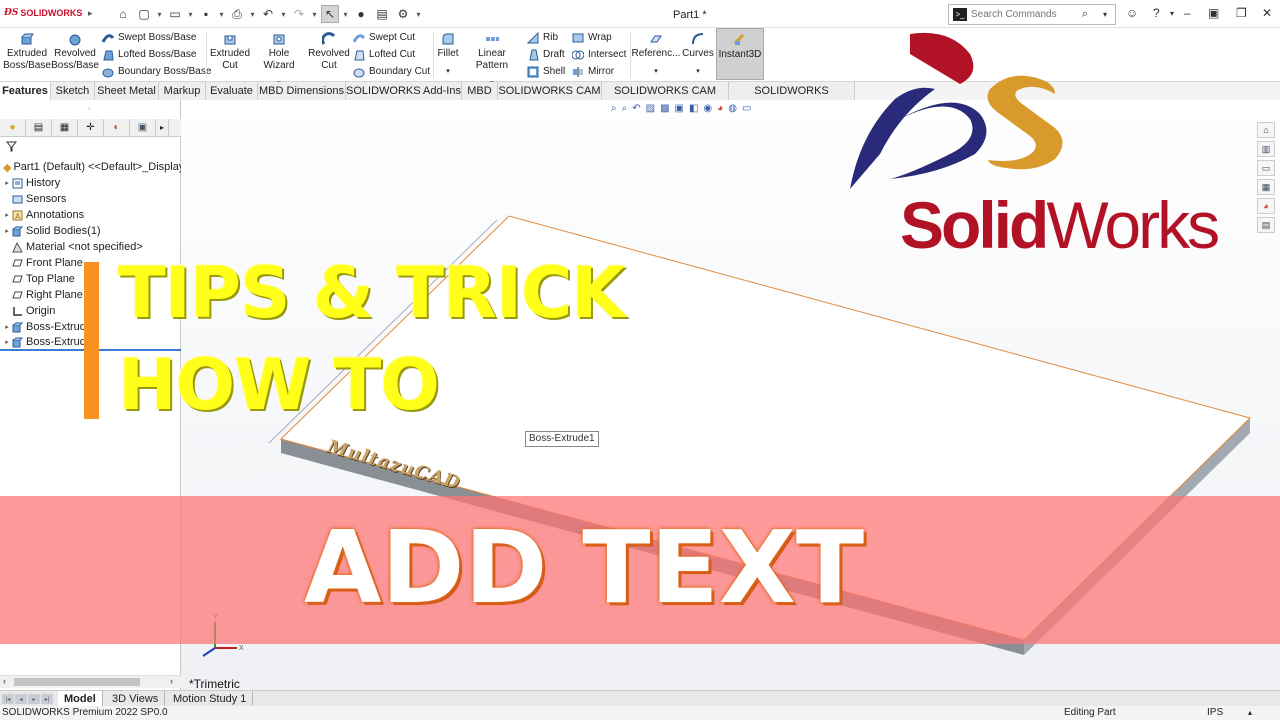  Describe the element at coordinates (591, 37) in the screenshot. I see `wrap-button: Wrap` at that location.